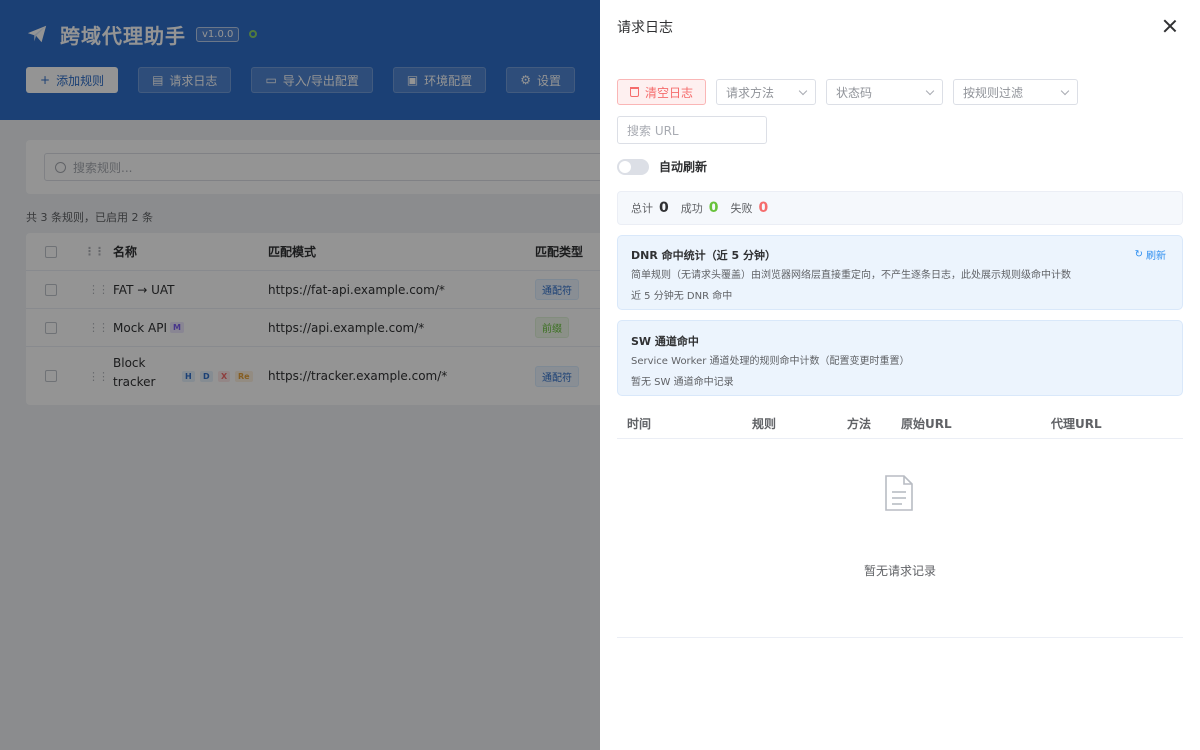 The width and height of the screenshot is (1200, 750). Describe the element at coordinates (859, 424) in the screenshot. I see `column-method: 方法` at that location.